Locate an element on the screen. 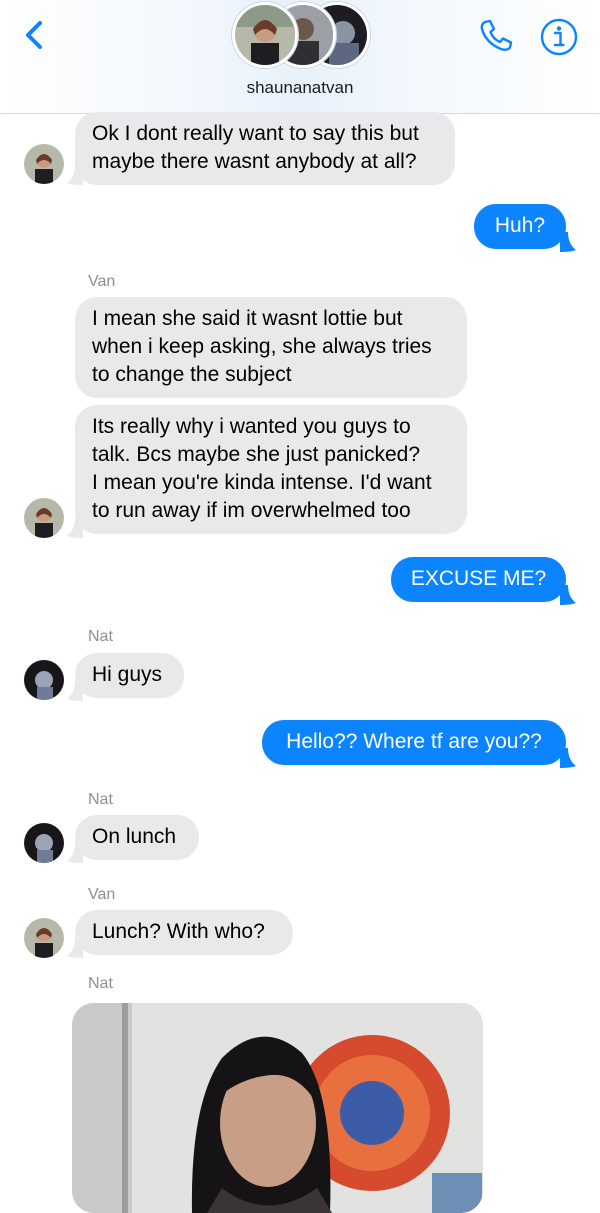  message-bubble-incoming: On lunch is located at coordinates (137, 837).